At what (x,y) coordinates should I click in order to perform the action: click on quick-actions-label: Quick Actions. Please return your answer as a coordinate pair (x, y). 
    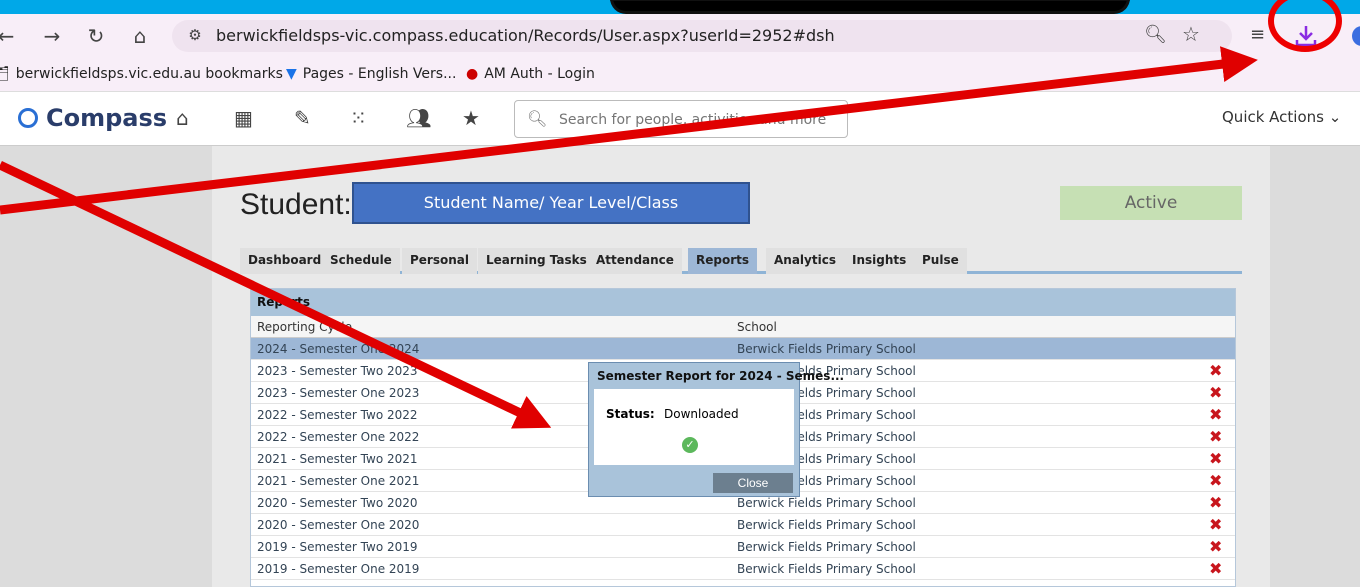
    Looking at the image, I should click on (1273, 117).